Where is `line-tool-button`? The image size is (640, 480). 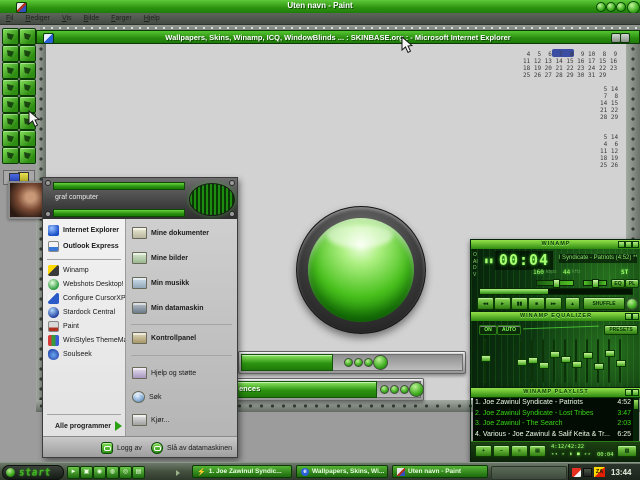
line-tool-button is located at coordinates (10, 121).